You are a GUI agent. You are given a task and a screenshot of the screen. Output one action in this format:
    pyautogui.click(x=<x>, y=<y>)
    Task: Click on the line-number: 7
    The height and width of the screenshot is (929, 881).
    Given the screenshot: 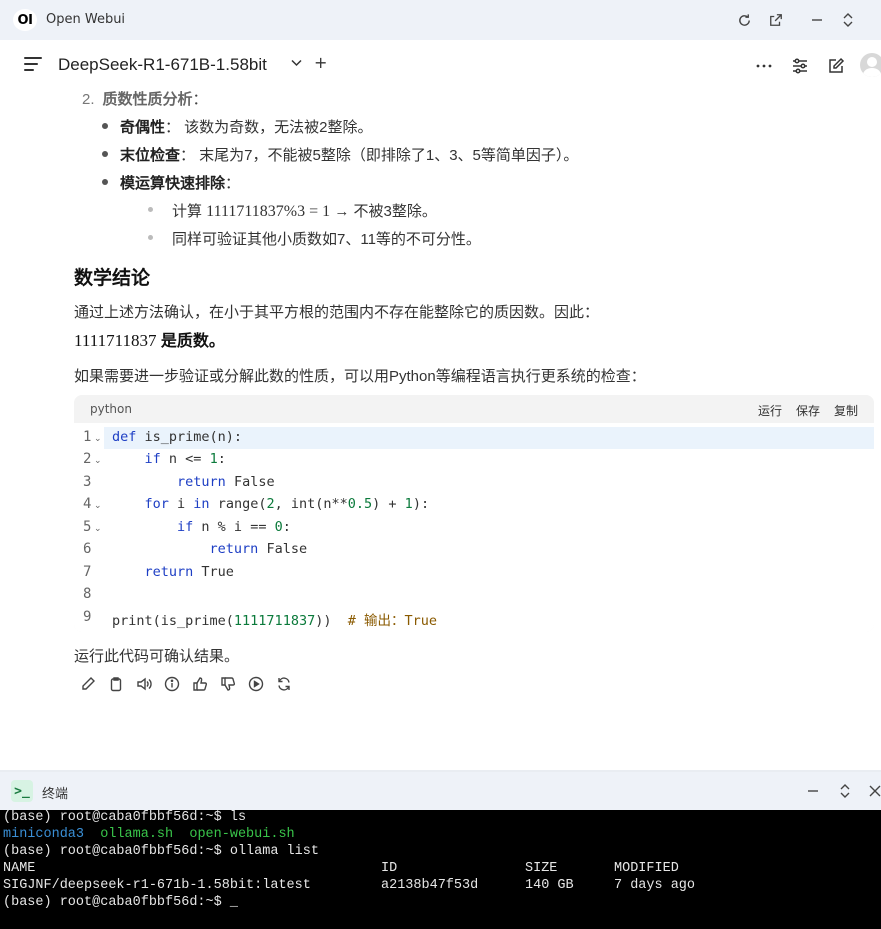 What is the action you would take?
    pyautogui.click(x=87, y=572)
    